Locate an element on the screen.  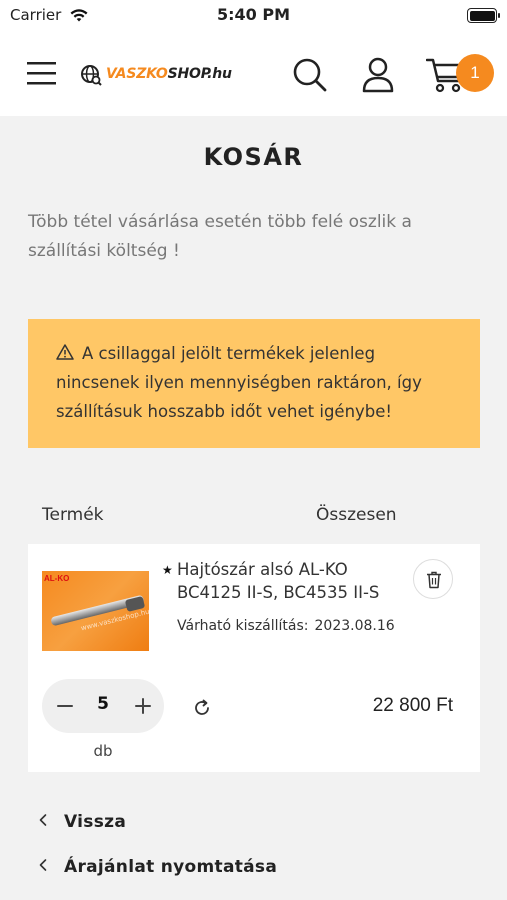
quantity-stepper: 5 is located at coordinates (103, 706).